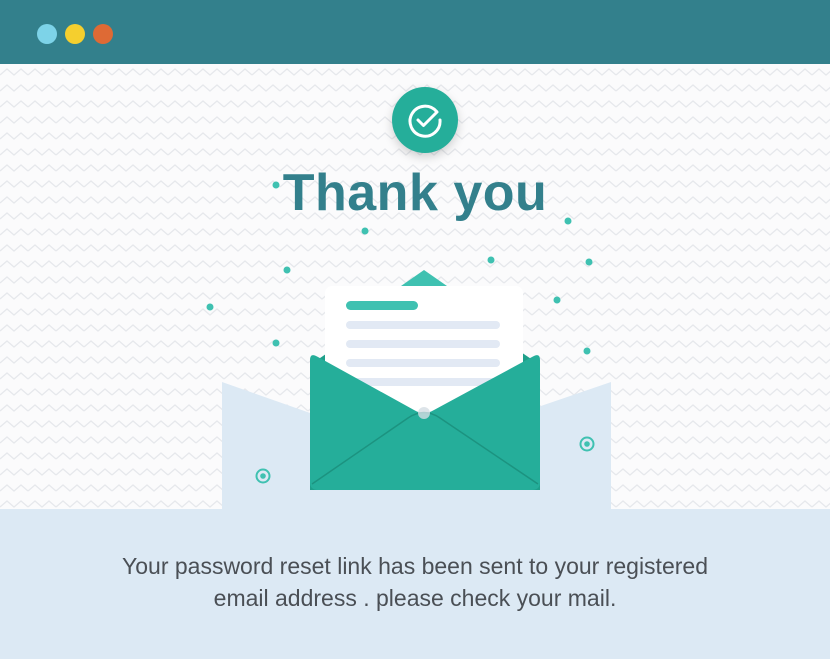  What do you see at coordinates (415, 193) in the screenshot?
I see `page-title: Thank you` at bounding box center [415, 193].